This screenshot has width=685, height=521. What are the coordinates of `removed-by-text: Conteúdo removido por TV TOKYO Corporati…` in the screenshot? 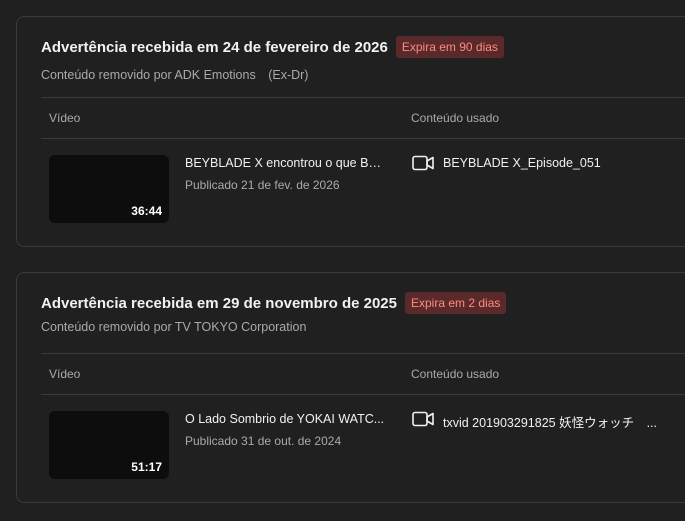 It's located at (174, 327).